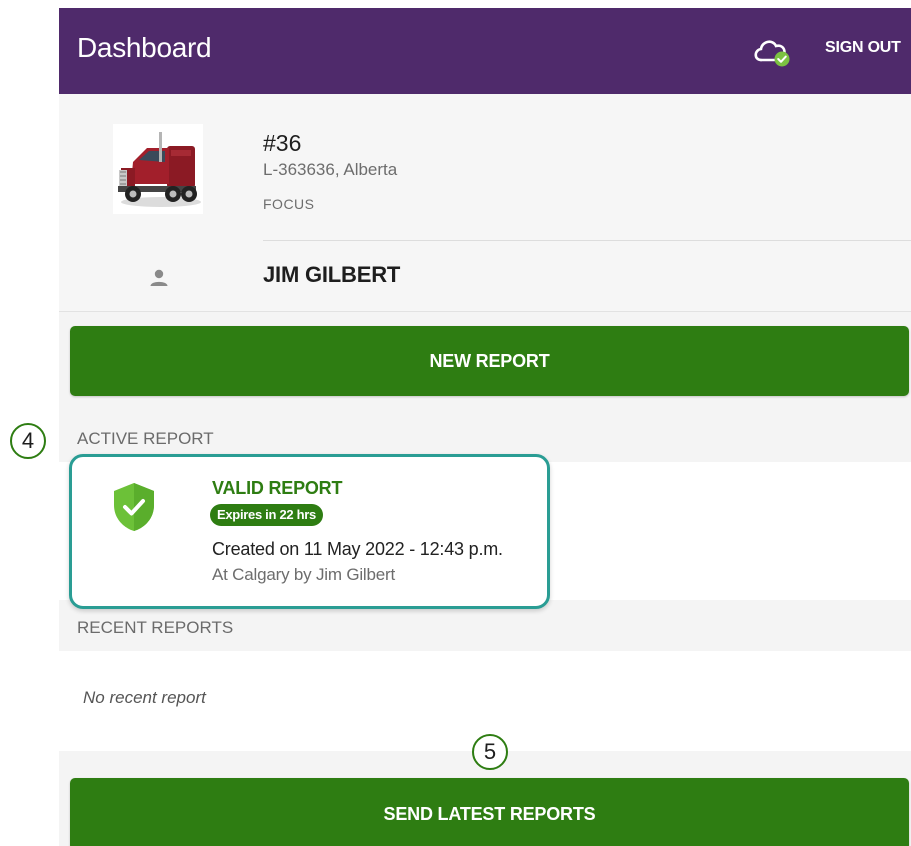 The width and height of the screenshot is (911, 846). Describe the element at coordinates (277, 488) in the screenshot. I see `report-status: VALID REPORT` at that location.